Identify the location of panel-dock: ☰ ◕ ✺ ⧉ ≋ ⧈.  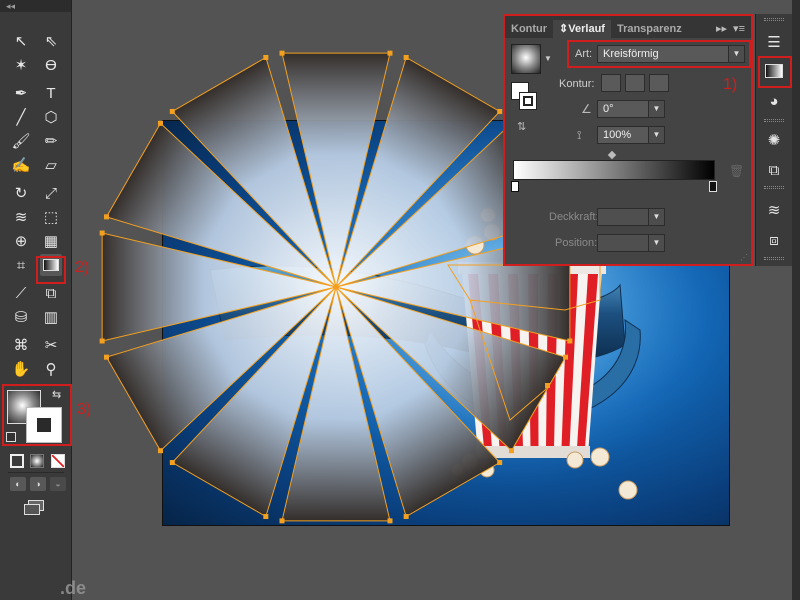
(773, 140).